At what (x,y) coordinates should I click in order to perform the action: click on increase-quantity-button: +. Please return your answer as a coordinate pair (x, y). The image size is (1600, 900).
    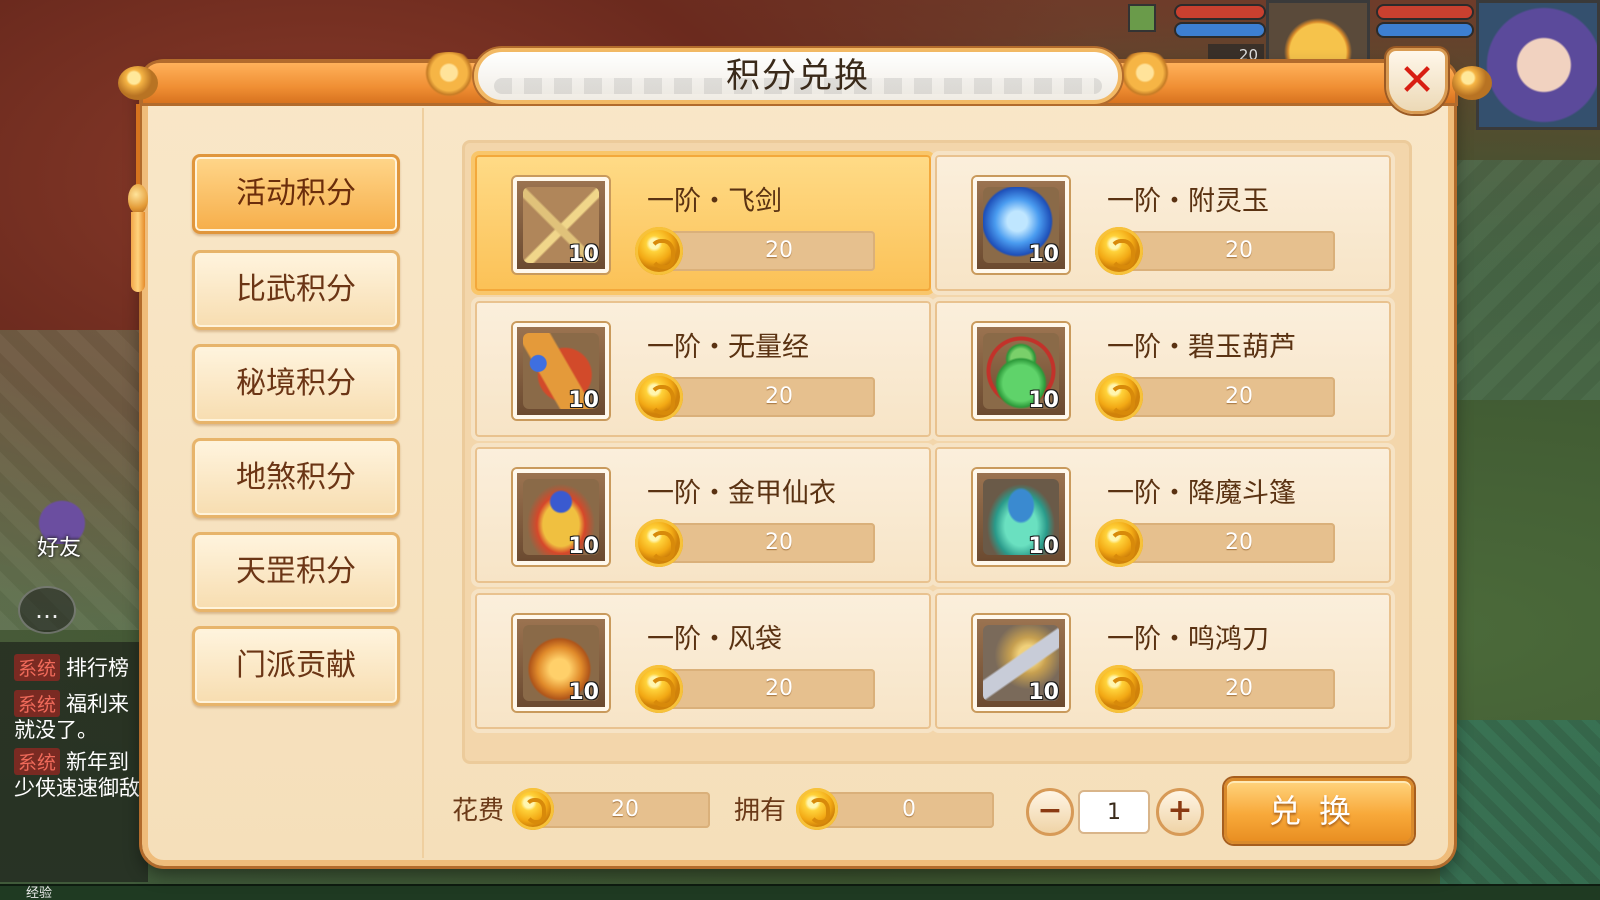
    Looking at the image, I should click on (1180, 812).